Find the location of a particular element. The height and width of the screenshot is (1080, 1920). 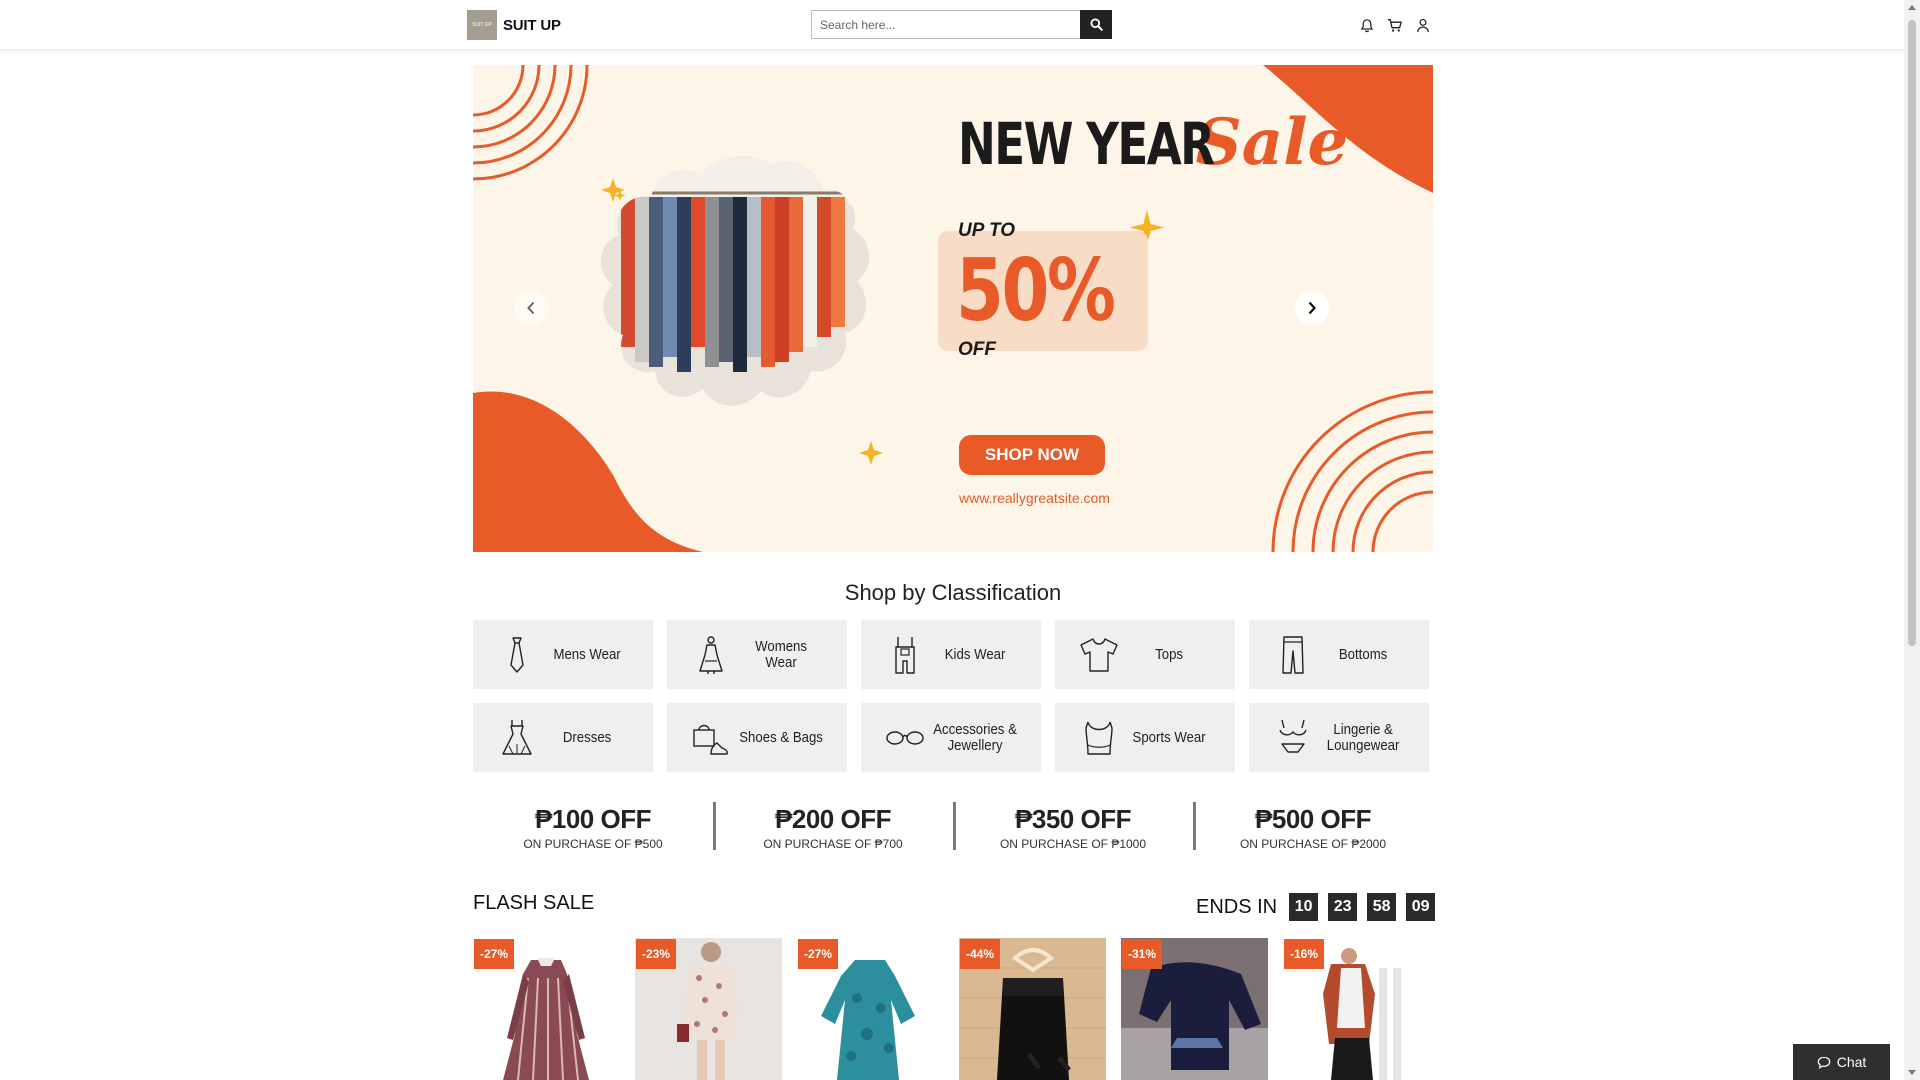

logo-mark: SUIT UP is located at coordinates (482, 25).